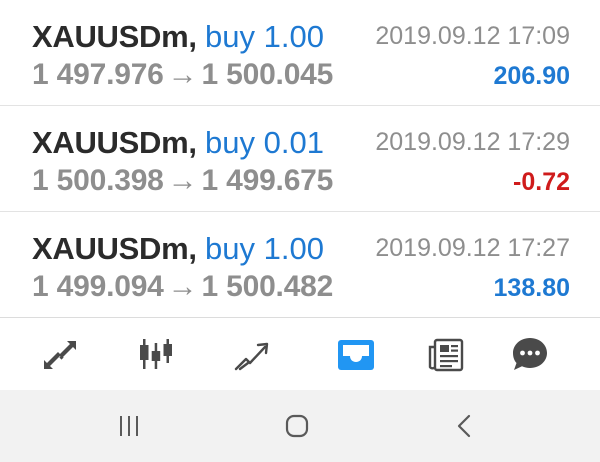 The width and height of the screenshot is (600, 462). I want to click on tab-chat, so click(530, 355).